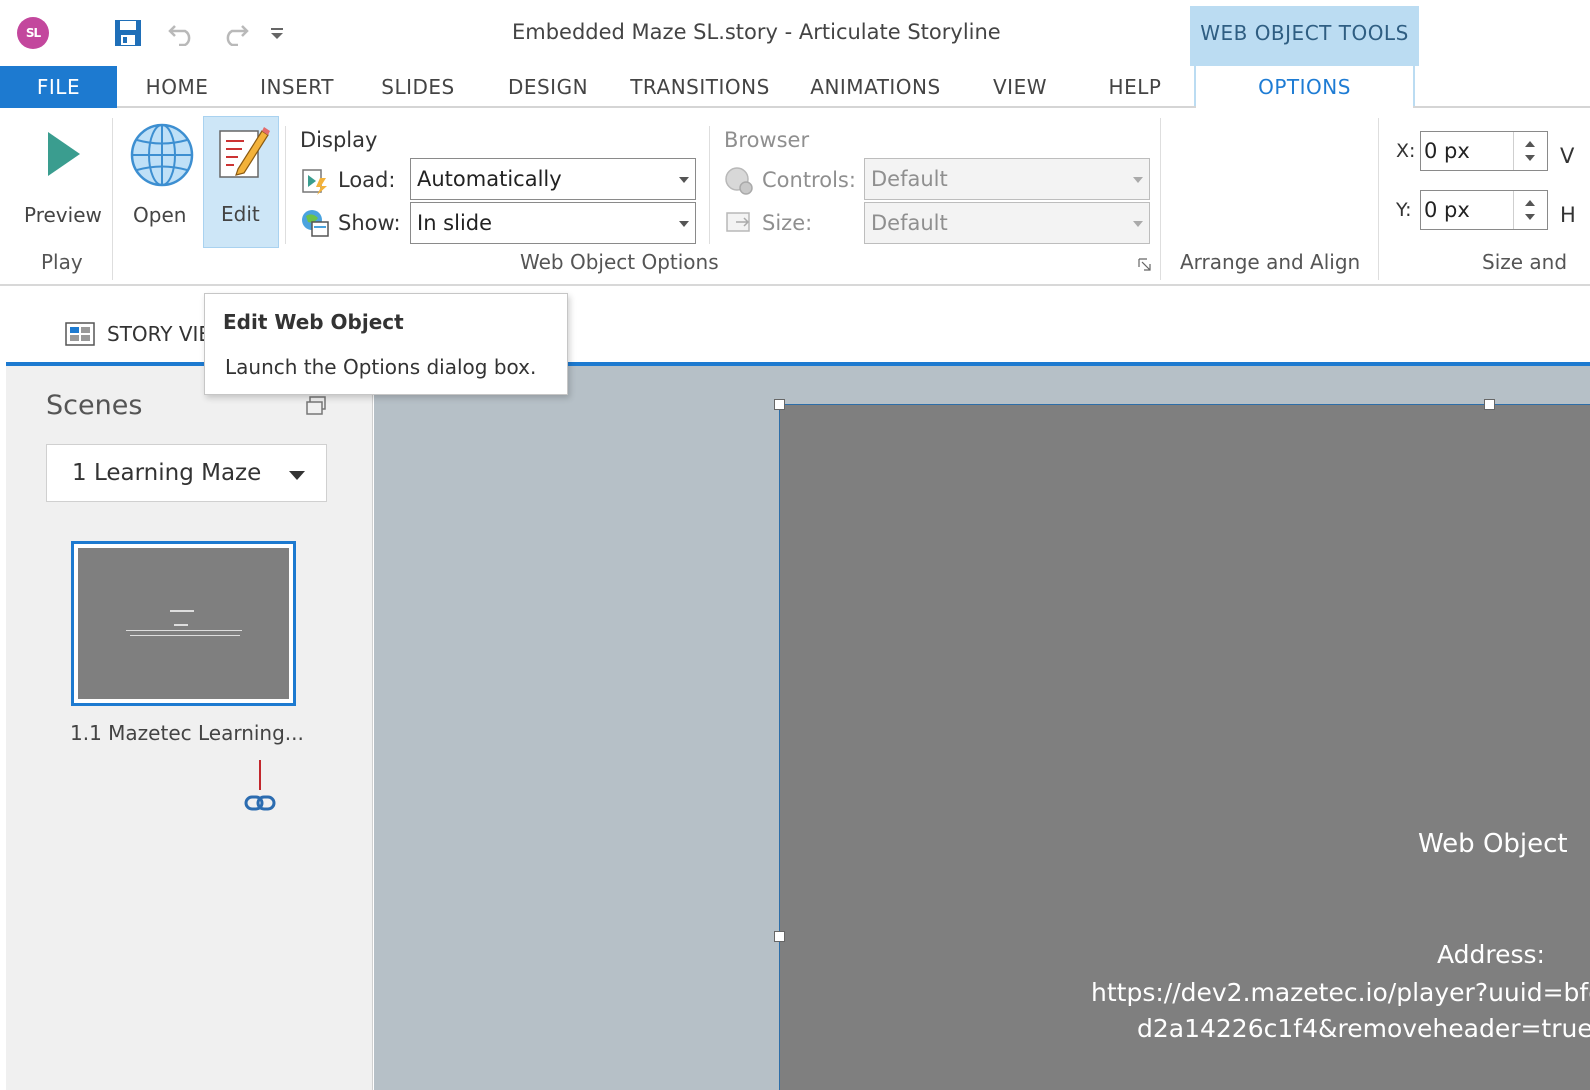  What do you see at coordinates (58, 87) in the screenshot?
I see `tab-file: FILE` at bounding box center [58, 87].